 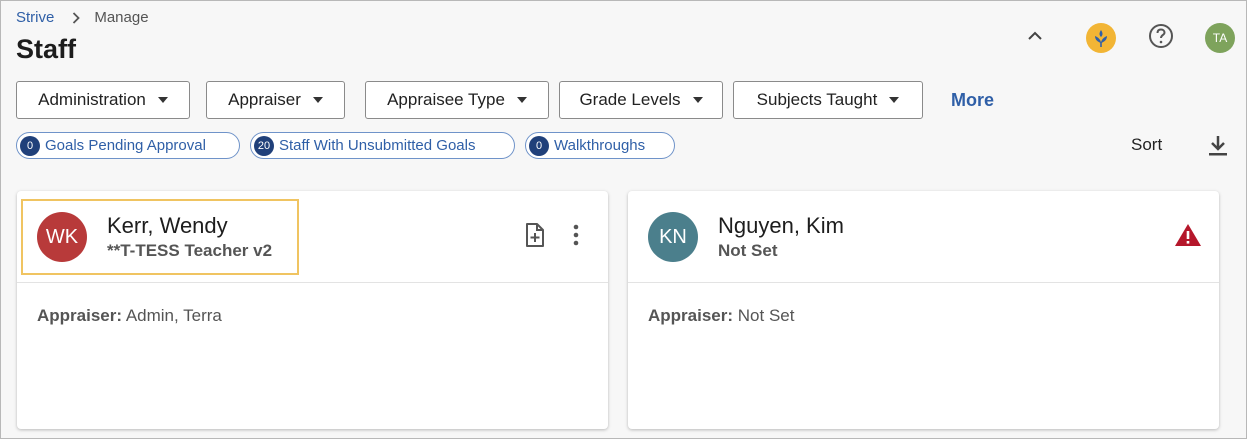 I want to click on more-vertical-icon, so click(x=576, y=237).